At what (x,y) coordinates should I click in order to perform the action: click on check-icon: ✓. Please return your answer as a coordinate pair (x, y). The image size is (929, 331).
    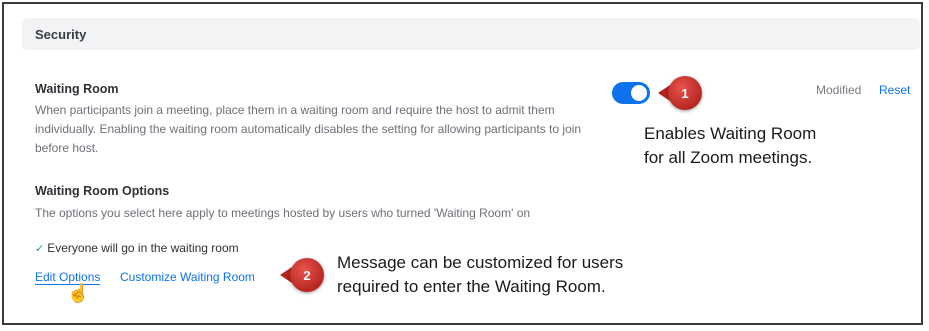
    Looking at the image, I should click on (40, 249).